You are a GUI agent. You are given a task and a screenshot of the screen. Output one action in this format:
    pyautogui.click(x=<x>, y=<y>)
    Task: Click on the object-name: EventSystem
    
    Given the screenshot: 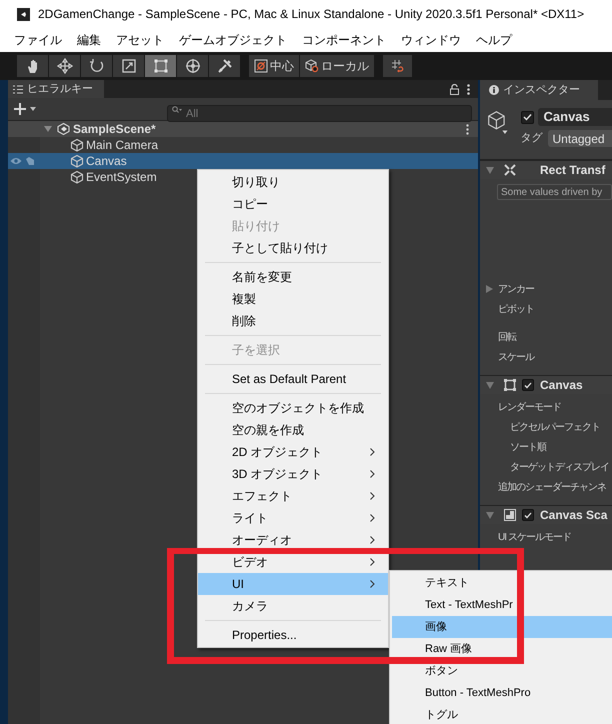 What is the action you would take?
    pyautogui.click(x=121, y=177)
    